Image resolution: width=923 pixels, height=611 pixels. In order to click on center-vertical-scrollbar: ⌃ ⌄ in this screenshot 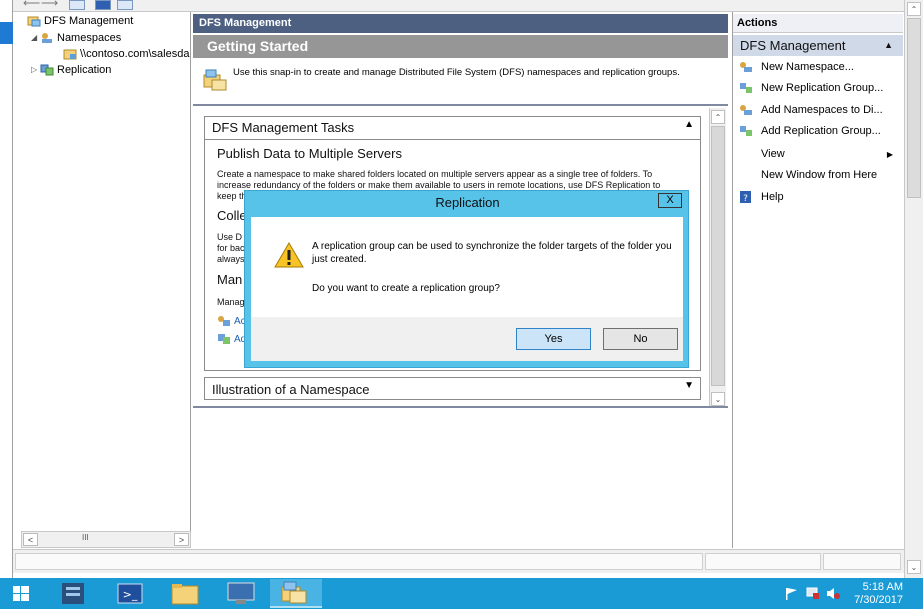, I will do `click(717, 258)`.